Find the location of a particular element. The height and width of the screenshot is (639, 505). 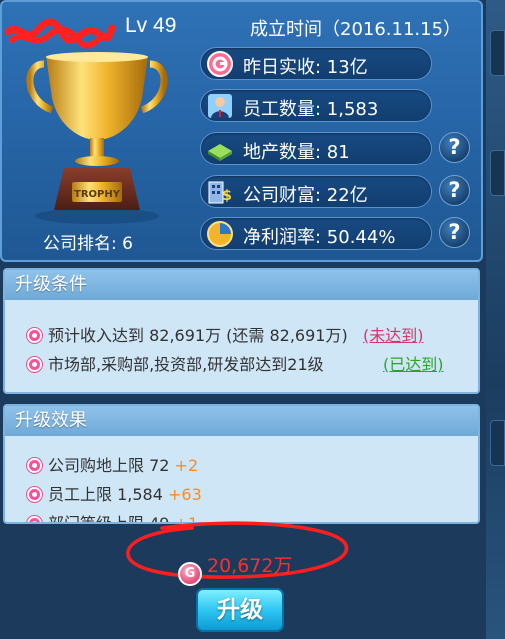

stat-wealth: $ 公司财富: 22亿 is located at coordinates (316, 191).